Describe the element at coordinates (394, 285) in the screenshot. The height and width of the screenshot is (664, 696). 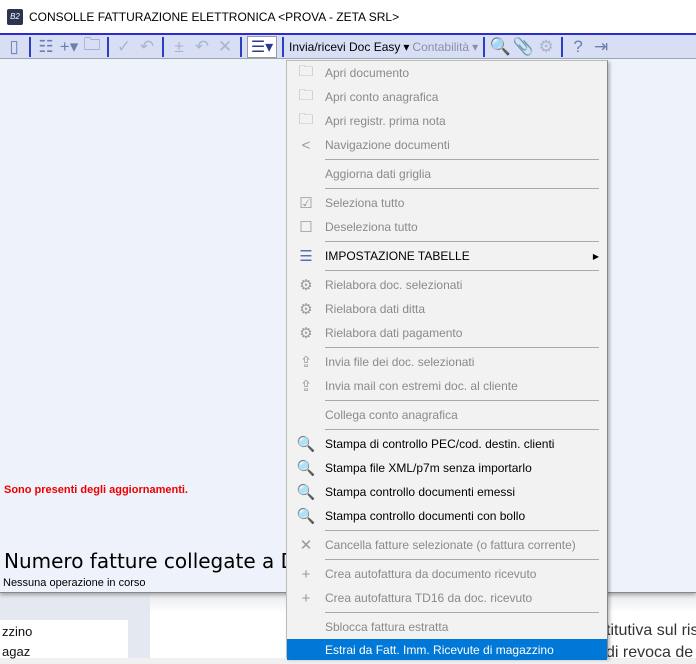
I see `menu-item-label: Rielabora doc. selezionati` at that location.